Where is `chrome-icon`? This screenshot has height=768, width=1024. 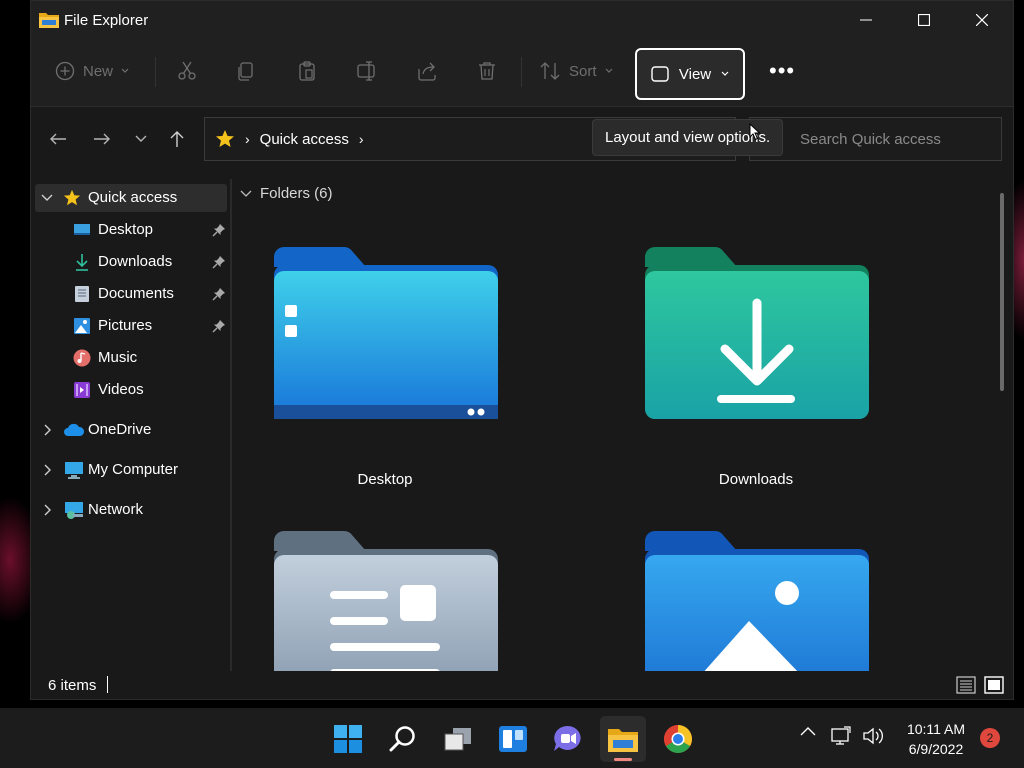
chrome-icon is located at coordinates (678, 739).